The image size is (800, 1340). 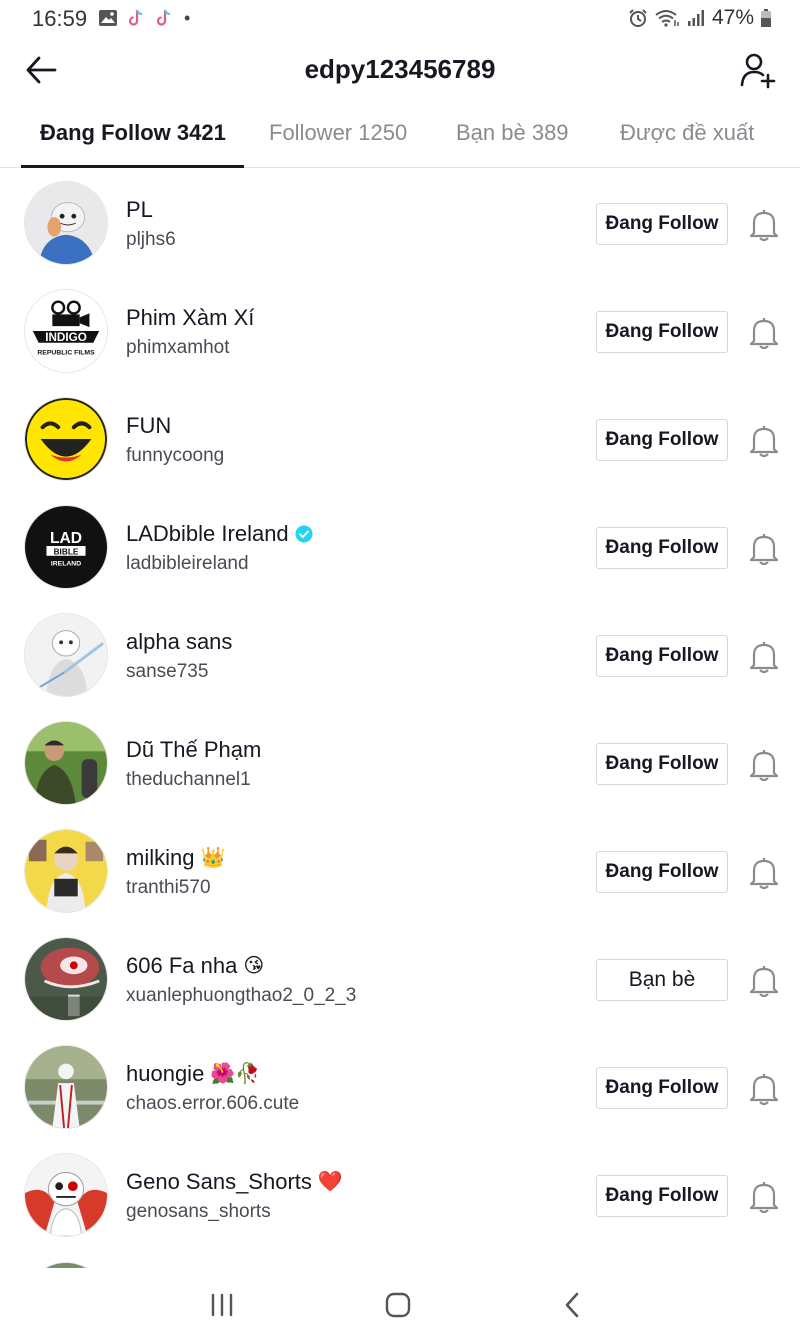 I want to click on username: funnycoong, so click(x=175, y=455).